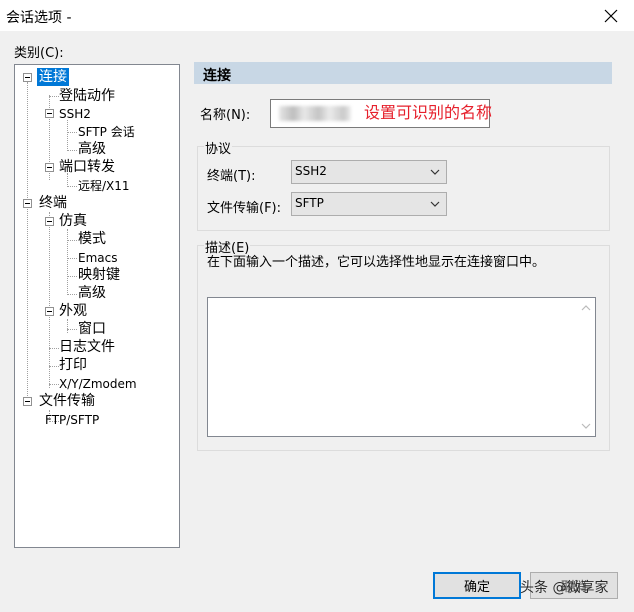  What do you see at coordinates (49, 311) in the screenshot?
I see `collapse-appearance-icon` at bounding box center [49, 311].